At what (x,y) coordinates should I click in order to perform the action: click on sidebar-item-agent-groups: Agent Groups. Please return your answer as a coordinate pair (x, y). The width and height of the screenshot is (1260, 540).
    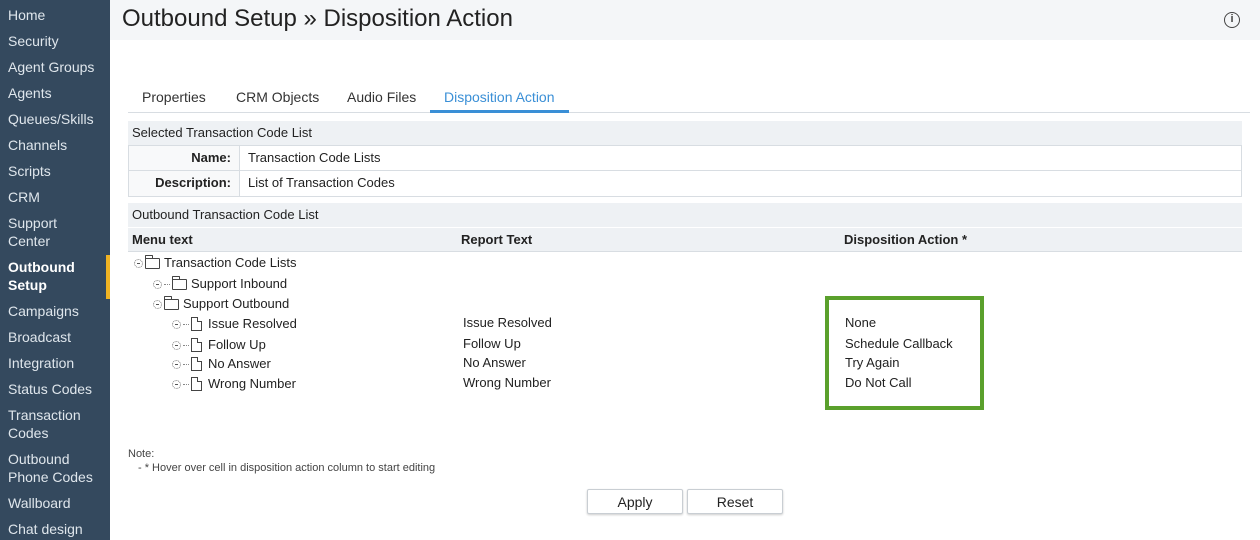
    Looking at the image, I should click on (55, 68).